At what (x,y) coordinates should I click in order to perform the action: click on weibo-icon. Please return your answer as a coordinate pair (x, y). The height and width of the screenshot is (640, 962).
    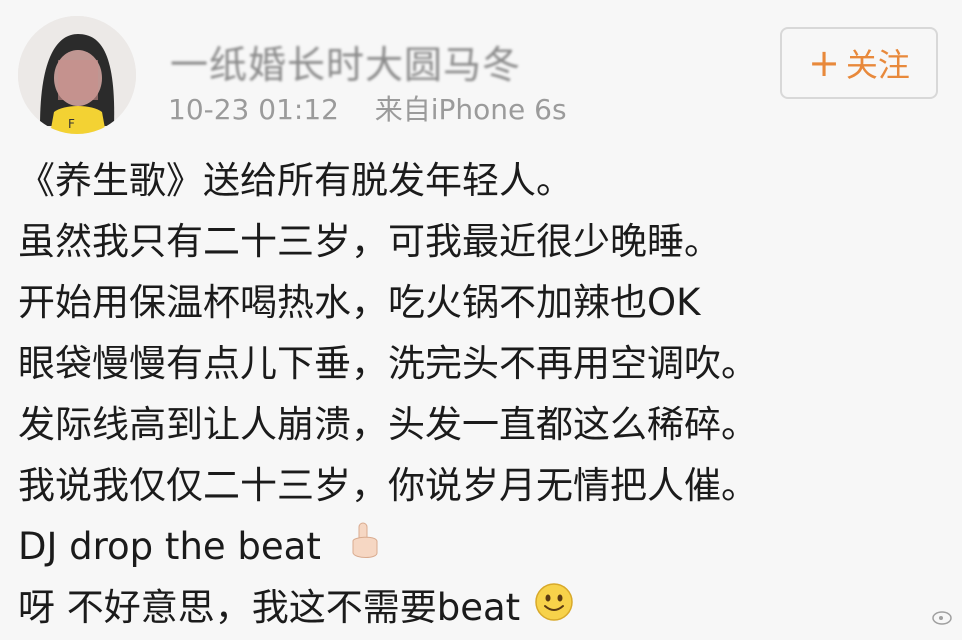
    Looking at the image, I should click on (942, 618).